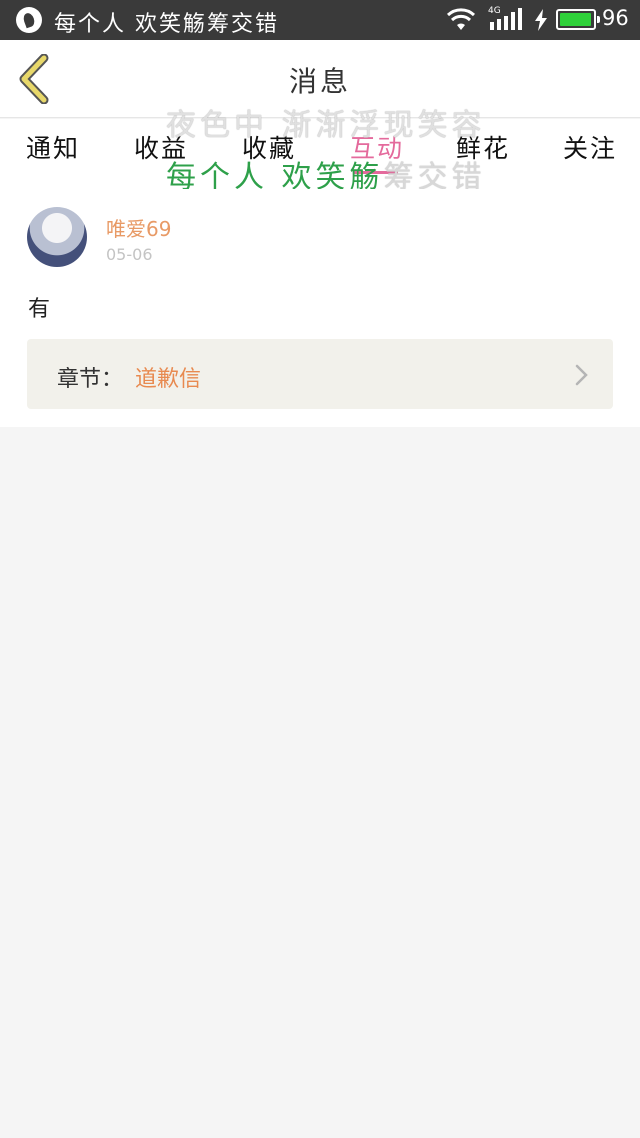 This screenshot has height=1138, width=640. Describe the element at coordinates (541, 20) in the screenshot. I see `charging-icon` at that location.